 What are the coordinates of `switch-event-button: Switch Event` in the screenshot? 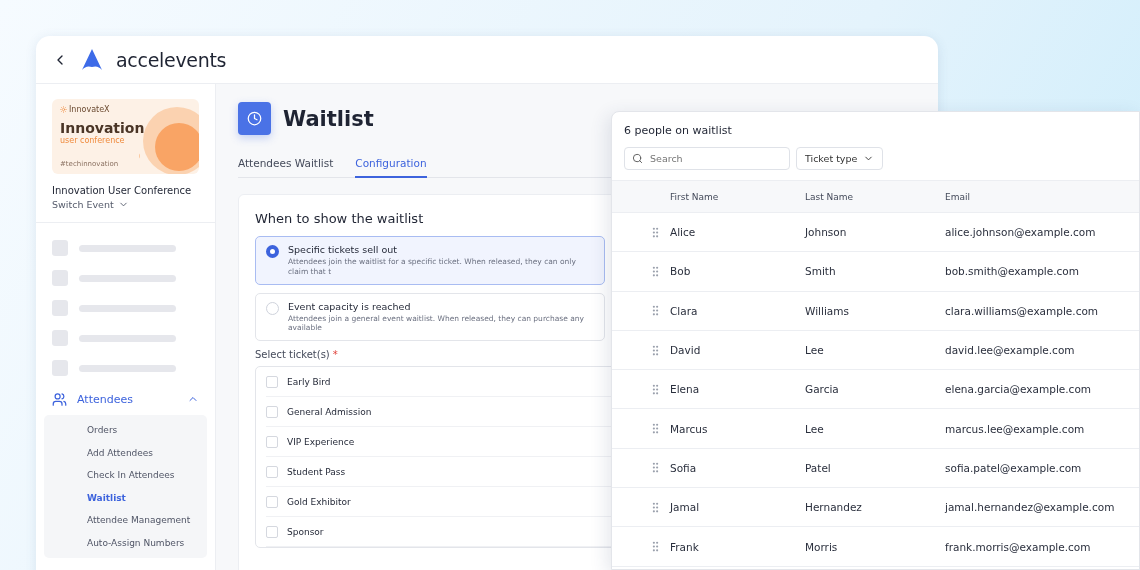 It's located at (90, 204).